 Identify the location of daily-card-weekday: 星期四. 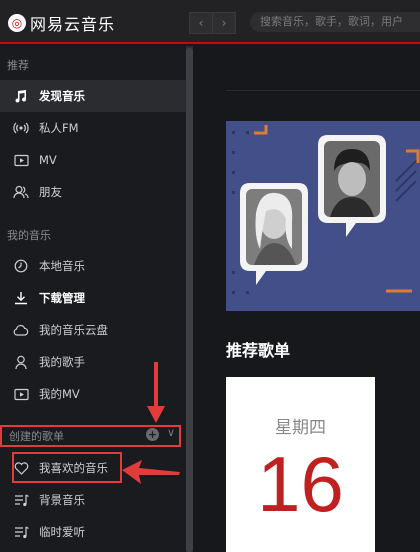
(300, 428).